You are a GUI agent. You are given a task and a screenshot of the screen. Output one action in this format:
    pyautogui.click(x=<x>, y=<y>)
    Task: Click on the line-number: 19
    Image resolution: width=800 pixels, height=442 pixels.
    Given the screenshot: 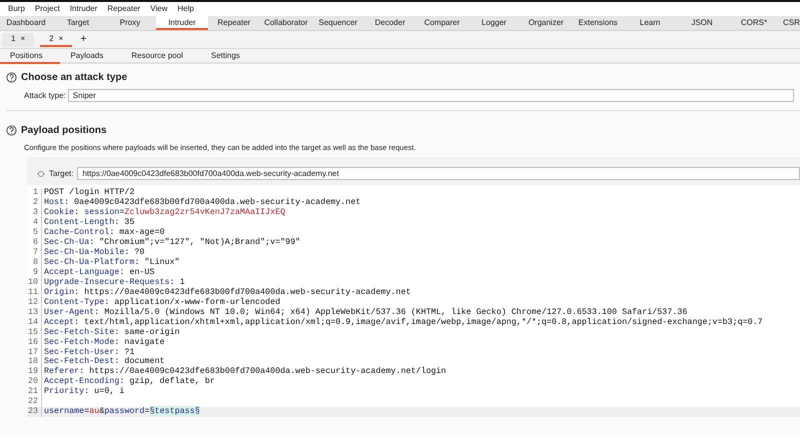 What is the action you would take?
    pyautogui.click(x=33, y=372)
    